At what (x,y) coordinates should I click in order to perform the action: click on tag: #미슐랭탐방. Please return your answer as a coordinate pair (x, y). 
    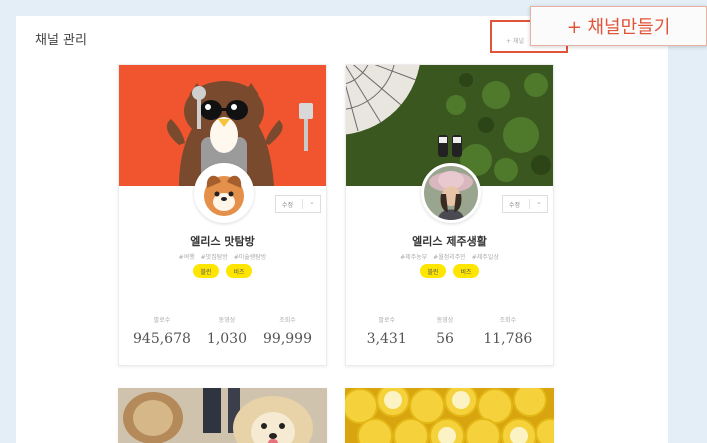
    Looking at the image, I should click on (250, 257).